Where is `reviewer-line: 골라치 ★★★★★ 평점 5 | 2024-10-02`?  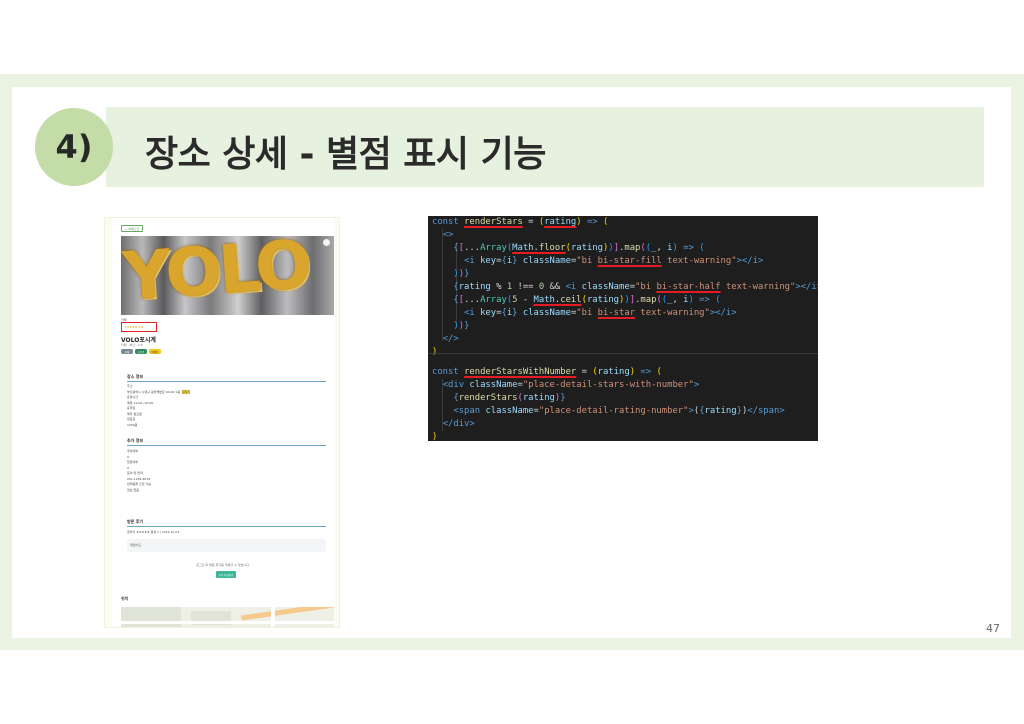 reviewer-line: 골라치 ★★★★★ 평점 5 | 2024-10-02 is located at coordinates (153, 532).